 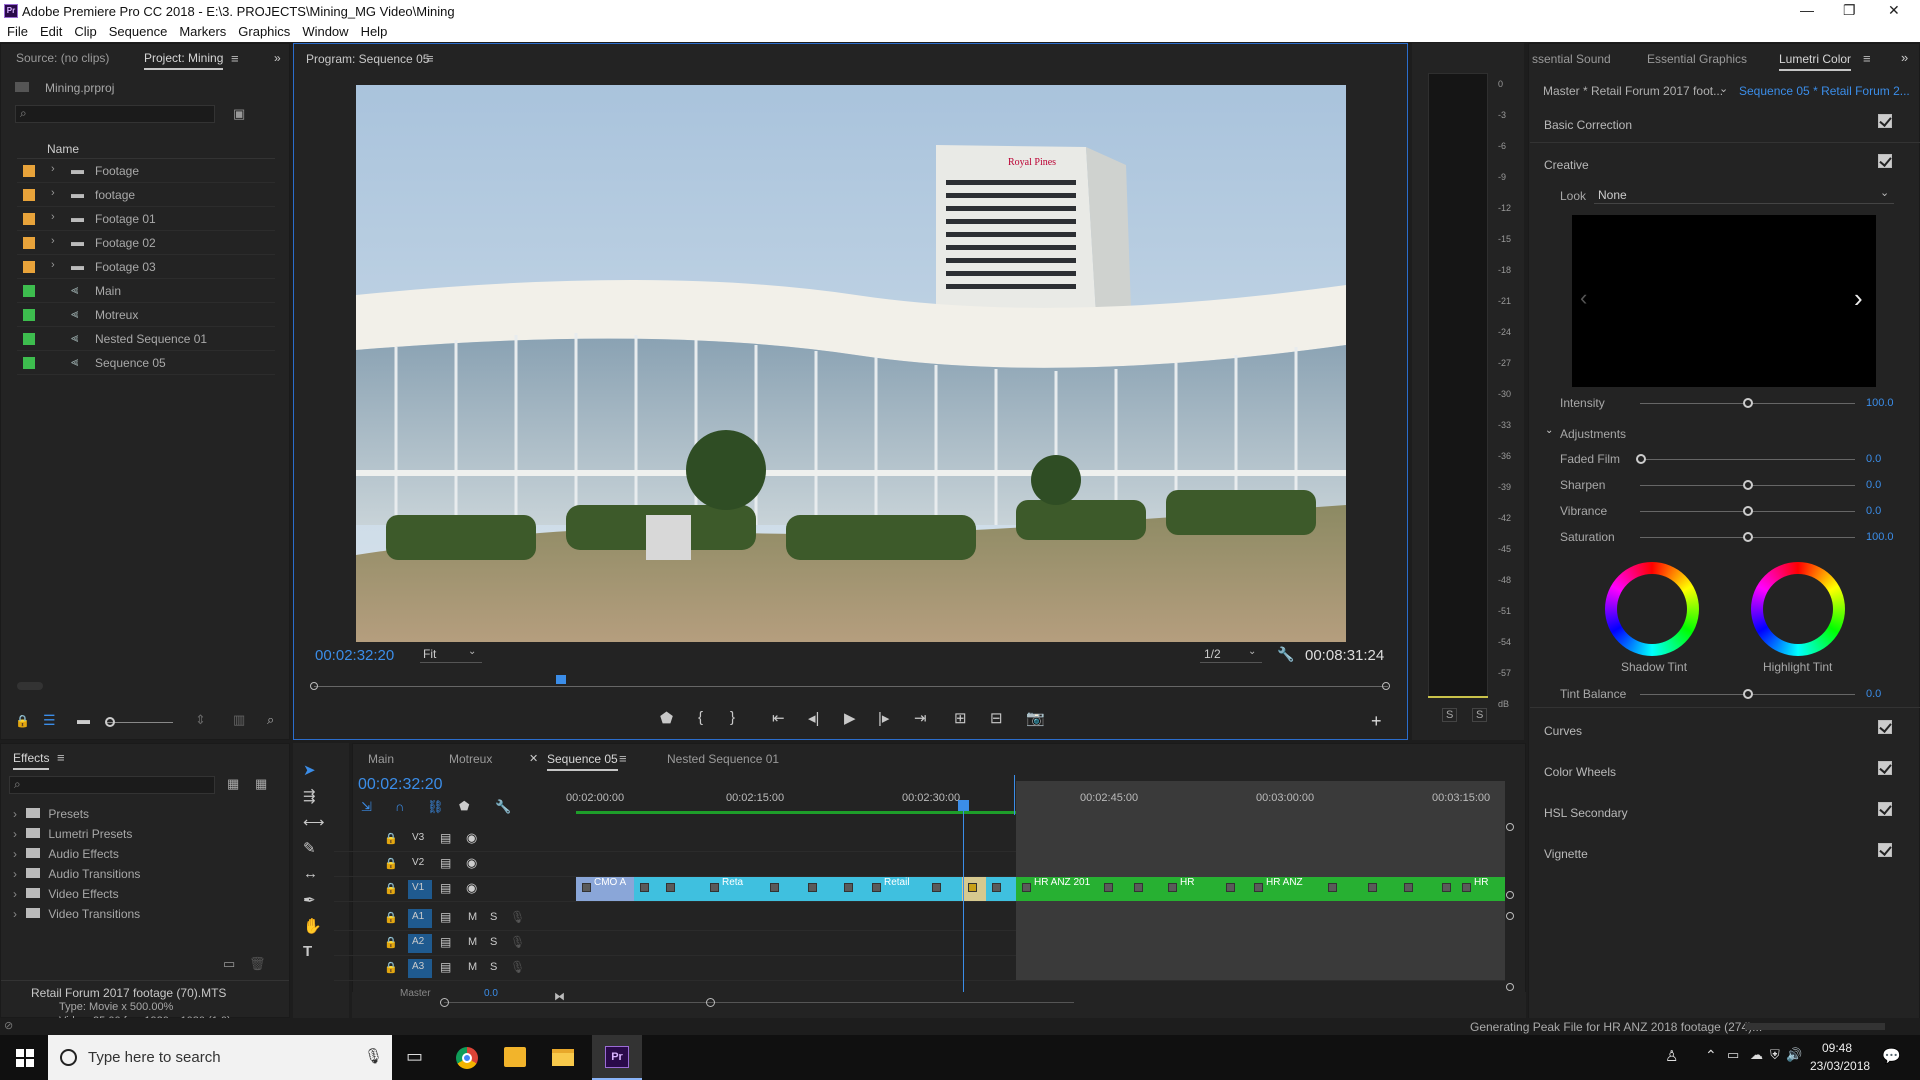 I want to click on tab-essential-sound: ssential Sound, so click(x=1571, y=59).